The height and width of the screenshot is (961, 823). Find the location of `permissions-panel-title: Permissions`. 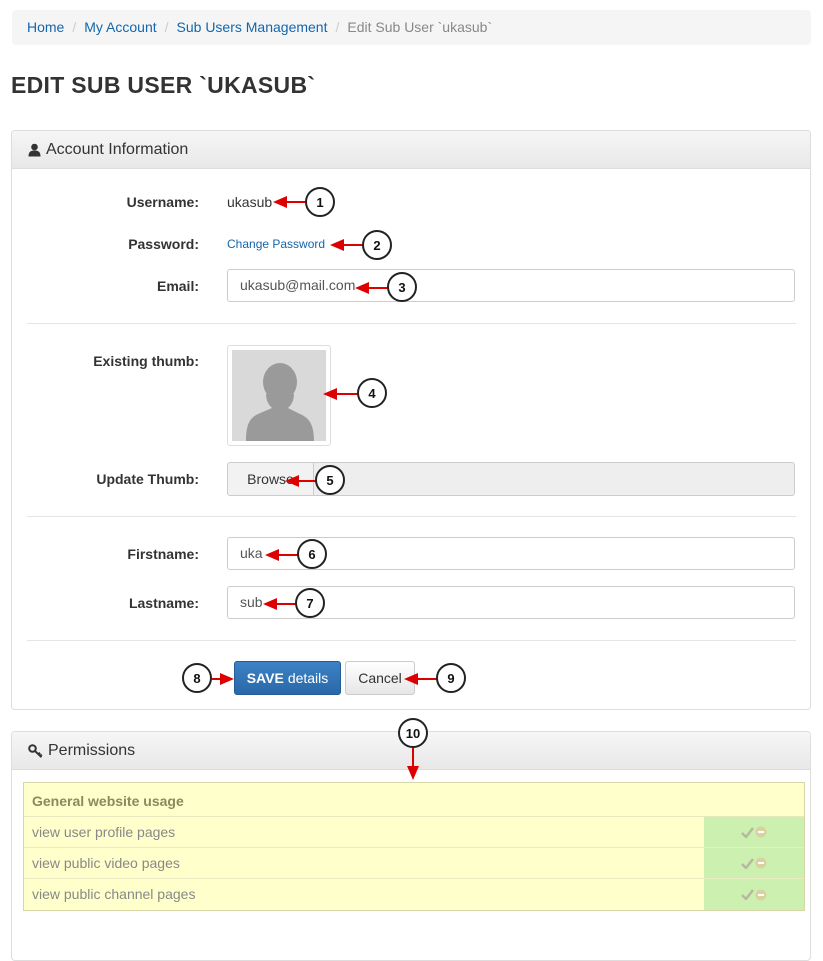

permissions-panel-title: Permissions is located at coordinates (92, 750).